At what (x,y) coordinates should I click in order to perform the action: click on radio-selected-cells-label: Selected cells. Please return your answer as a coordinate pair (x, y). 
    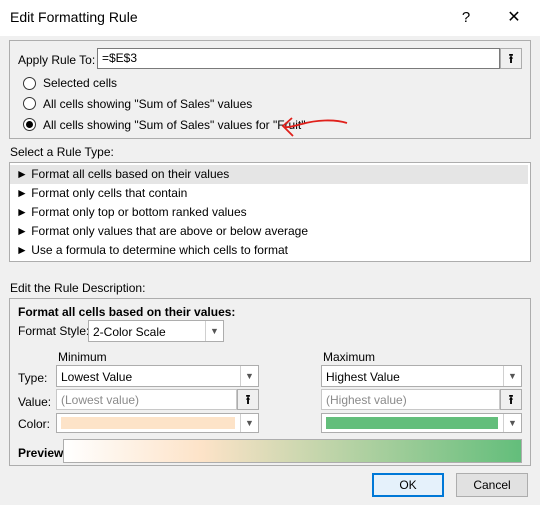
    Looking at the image, I should click on (80, 83).